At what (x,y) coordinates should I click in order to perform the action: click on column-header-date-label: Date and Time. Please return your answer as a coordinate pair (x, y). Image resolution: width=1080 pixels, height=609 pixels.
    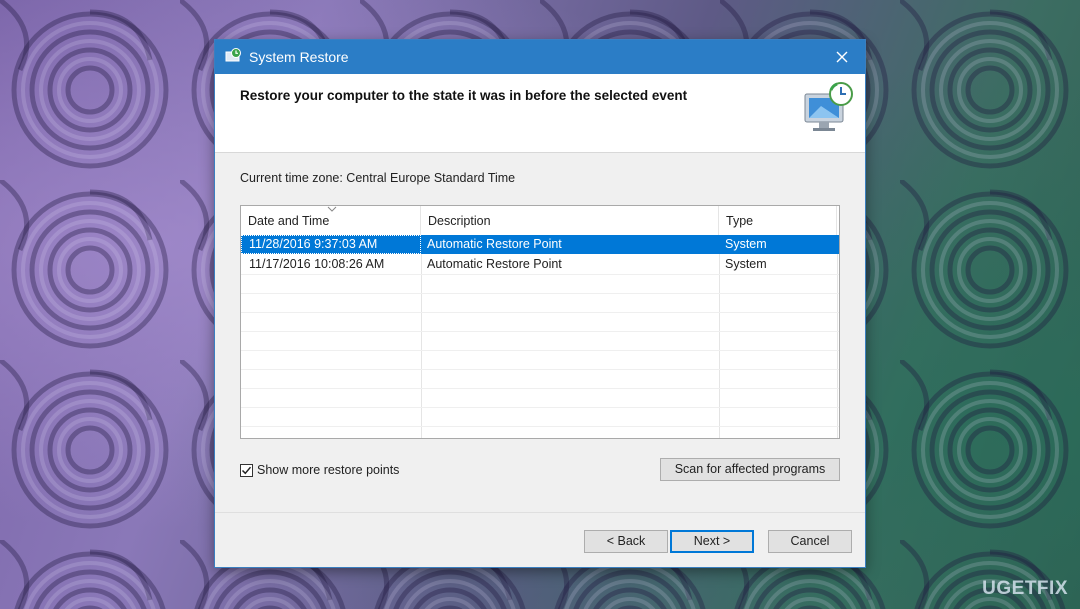
    Looking at the image, I should click on (289, 221).